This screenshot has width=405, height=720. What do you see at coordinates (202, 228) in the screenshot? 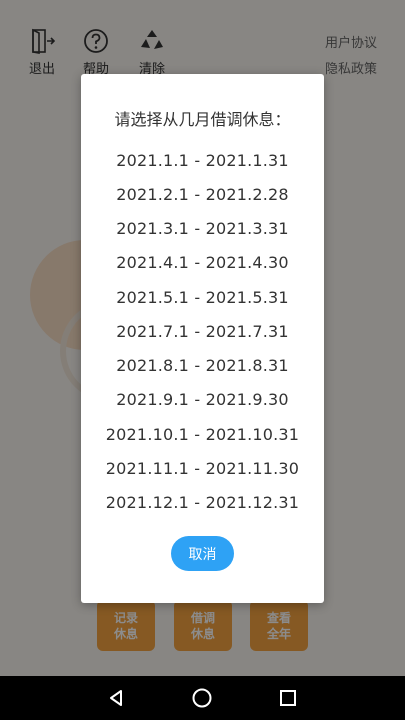
I see `period-option: 2021.3.1 - 2021.3.31` at bounding box center [202, 228].